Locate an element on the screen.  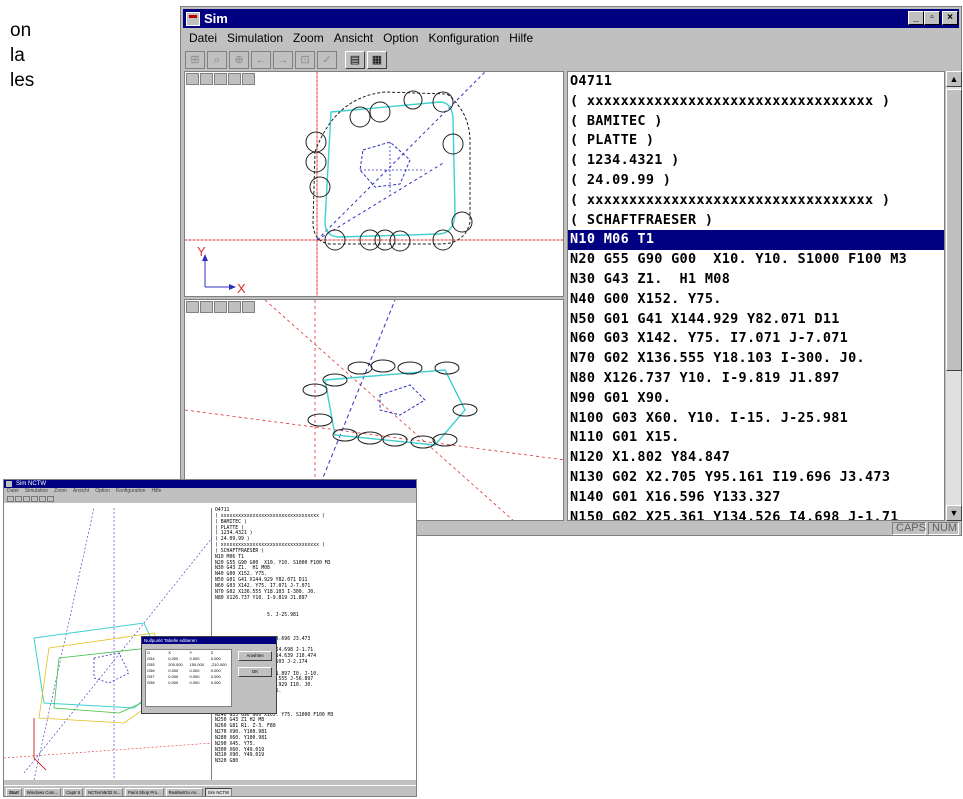
minimize-button: _ is located at coordinates (916, 18).